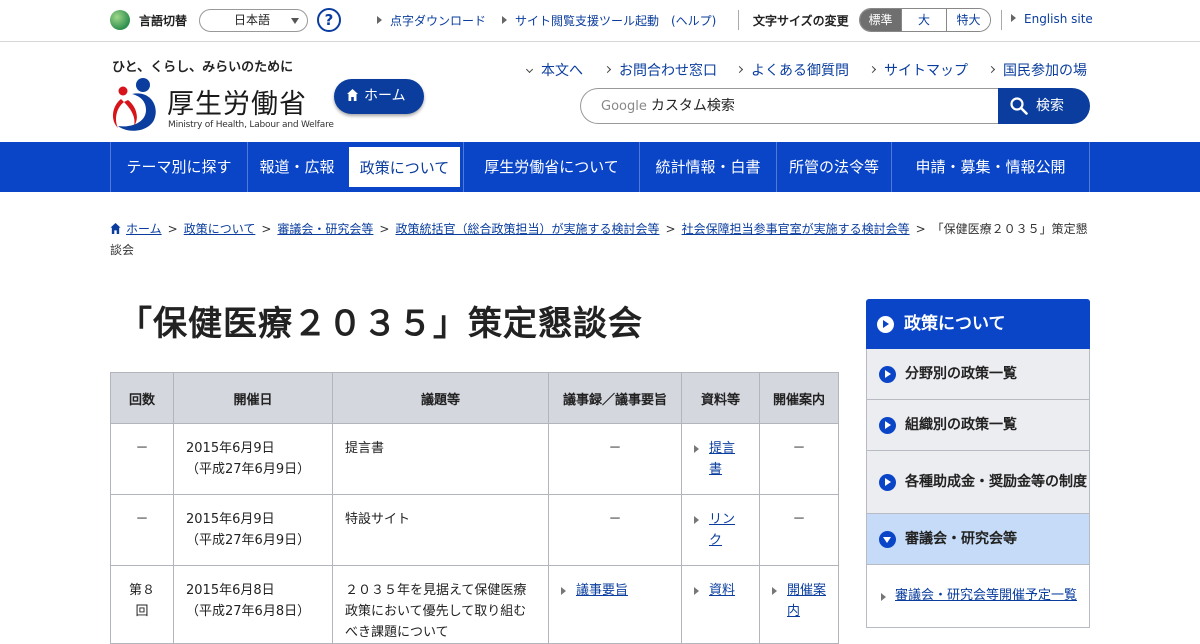 The height and width of the screenshot is (644, 1200). I want to click on home-button: ホーム, so click(379, 96).